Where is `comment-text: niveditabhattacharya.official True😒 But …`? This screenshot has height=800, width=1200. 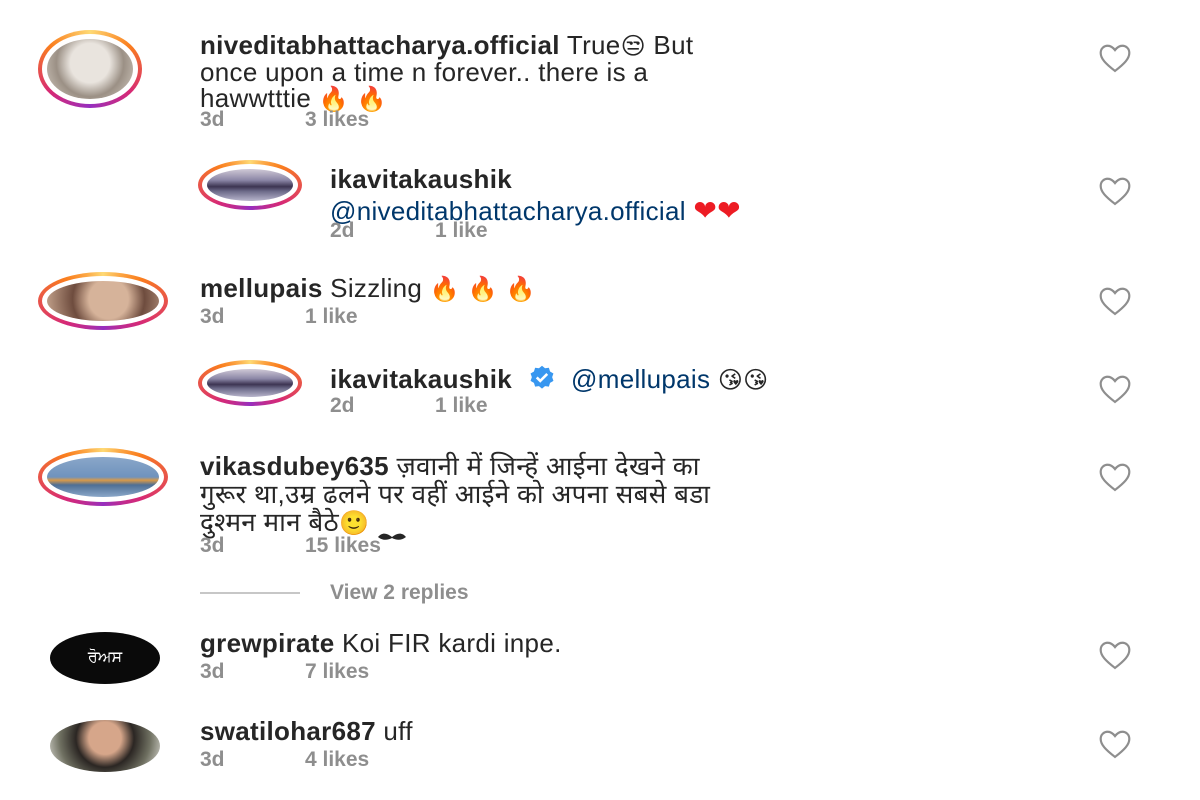
comment-text: niveditabhattacharya.official True😒 But … is located at coordinates (447, 71).